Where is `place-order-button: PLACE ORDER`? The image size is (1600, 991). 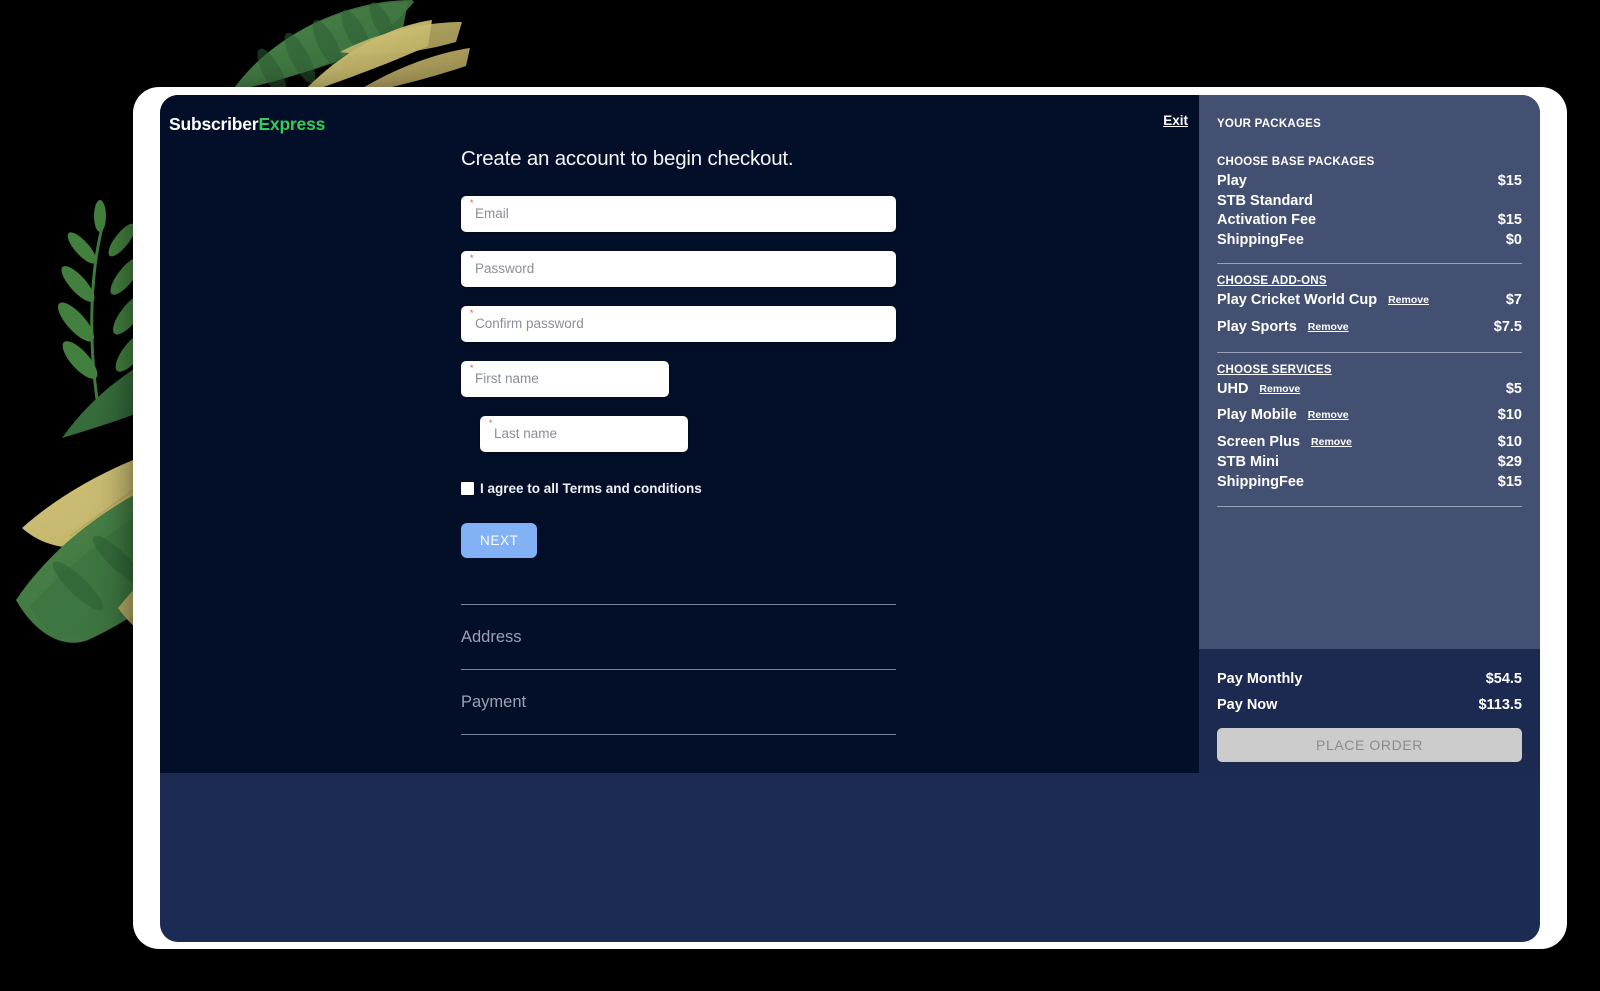
place-order-button: PLACE ORDER is located at coordinates (1369, 745).